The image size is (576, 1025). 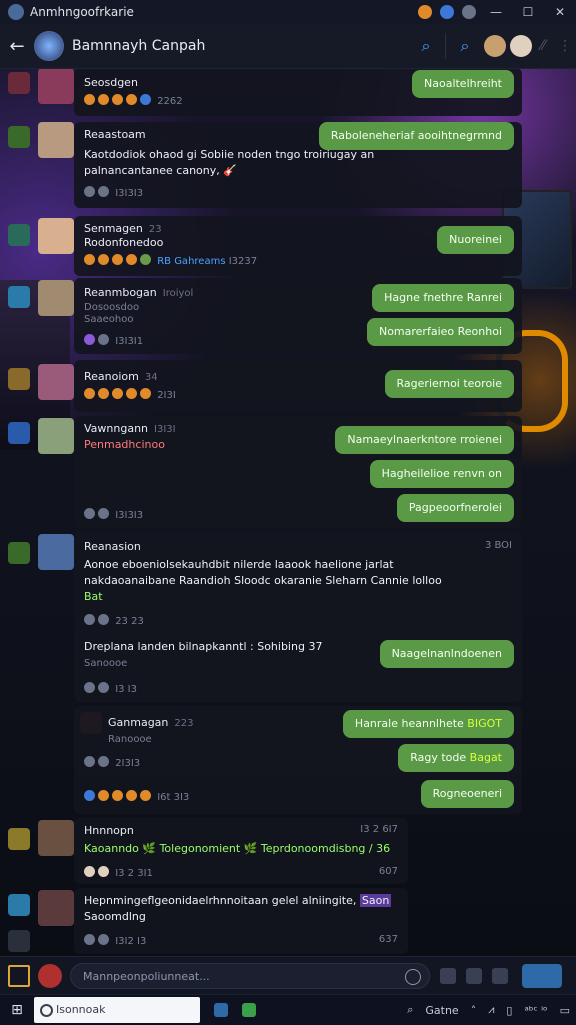 What do you see at coordinates (560, 12) in the screenshot?
I see `close-button: ✕` at bounding box center [560, 12].